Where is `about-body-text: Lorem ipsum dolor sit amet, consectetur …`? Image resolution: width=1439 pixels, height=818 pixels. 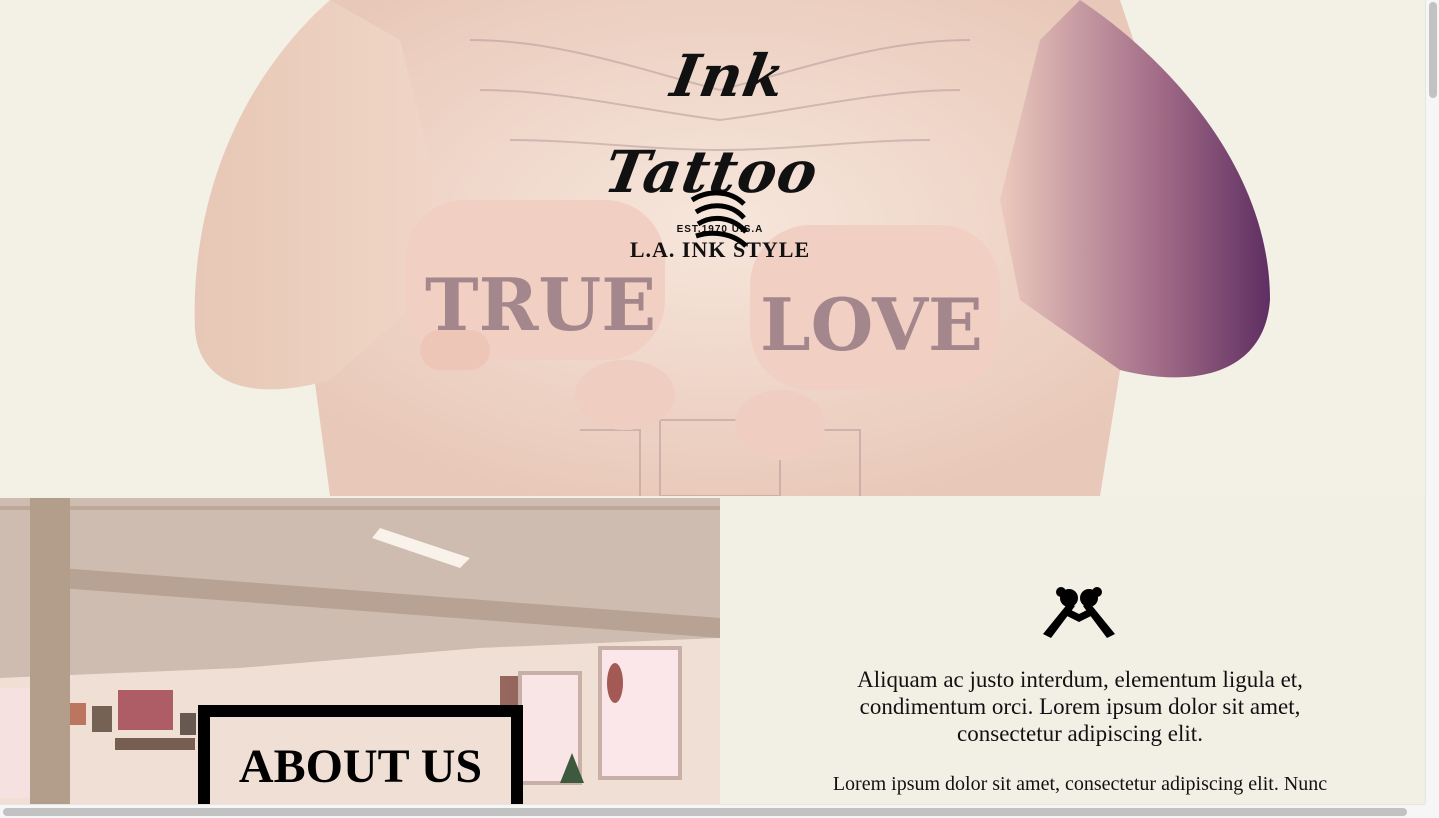
about-body-text: Lorem ipsum dolor sit amet, consectetur … is located at coordinates (1080, 784).